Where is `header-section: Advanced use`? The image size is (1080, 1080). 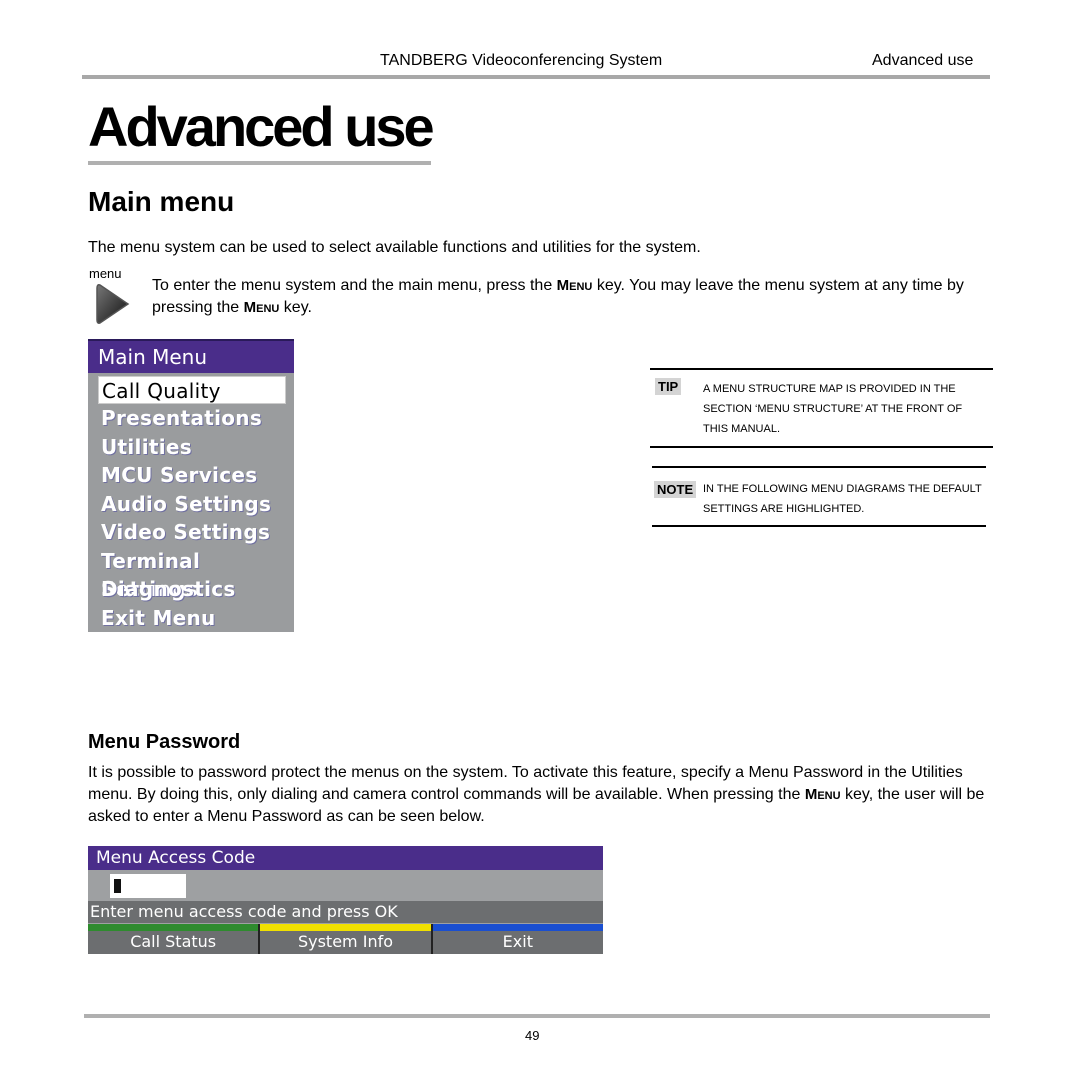
header-section: Advanced use is located at coordinates (923, 60).